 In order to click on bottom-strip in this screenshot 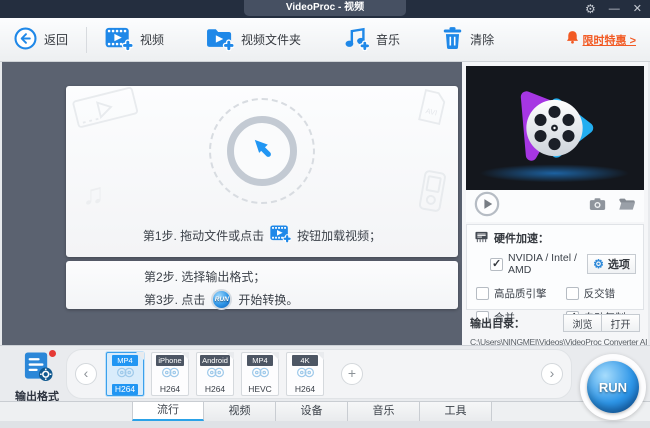, I will do `click(325, 424)`.